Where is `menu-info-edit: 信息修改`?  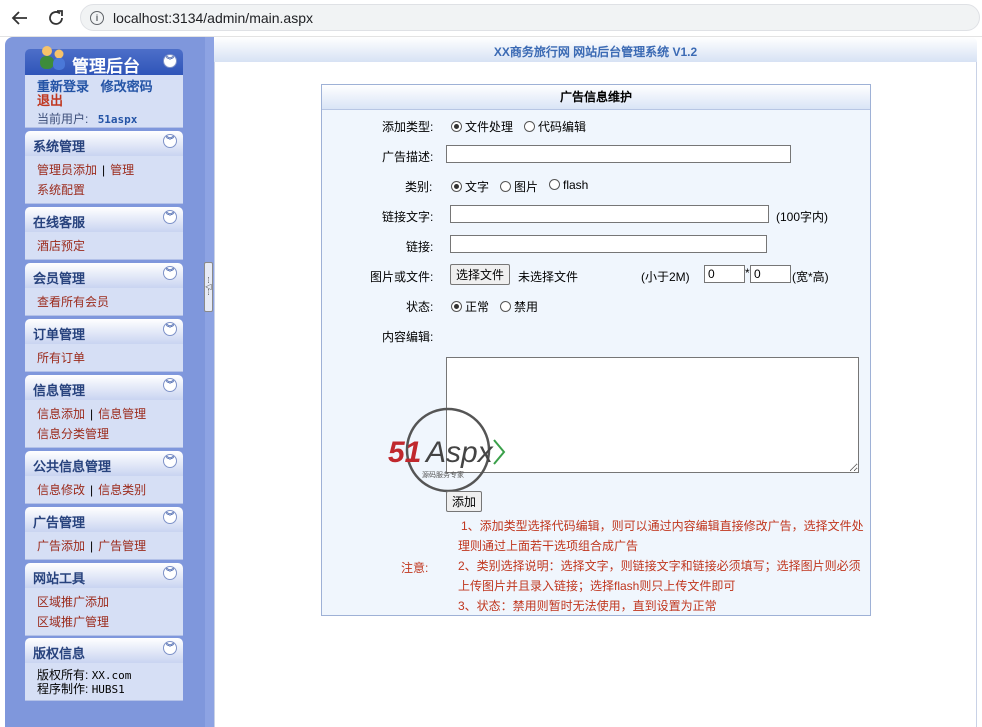 menu-info-edit: 信息修改 is located at coordinates (61, 490).